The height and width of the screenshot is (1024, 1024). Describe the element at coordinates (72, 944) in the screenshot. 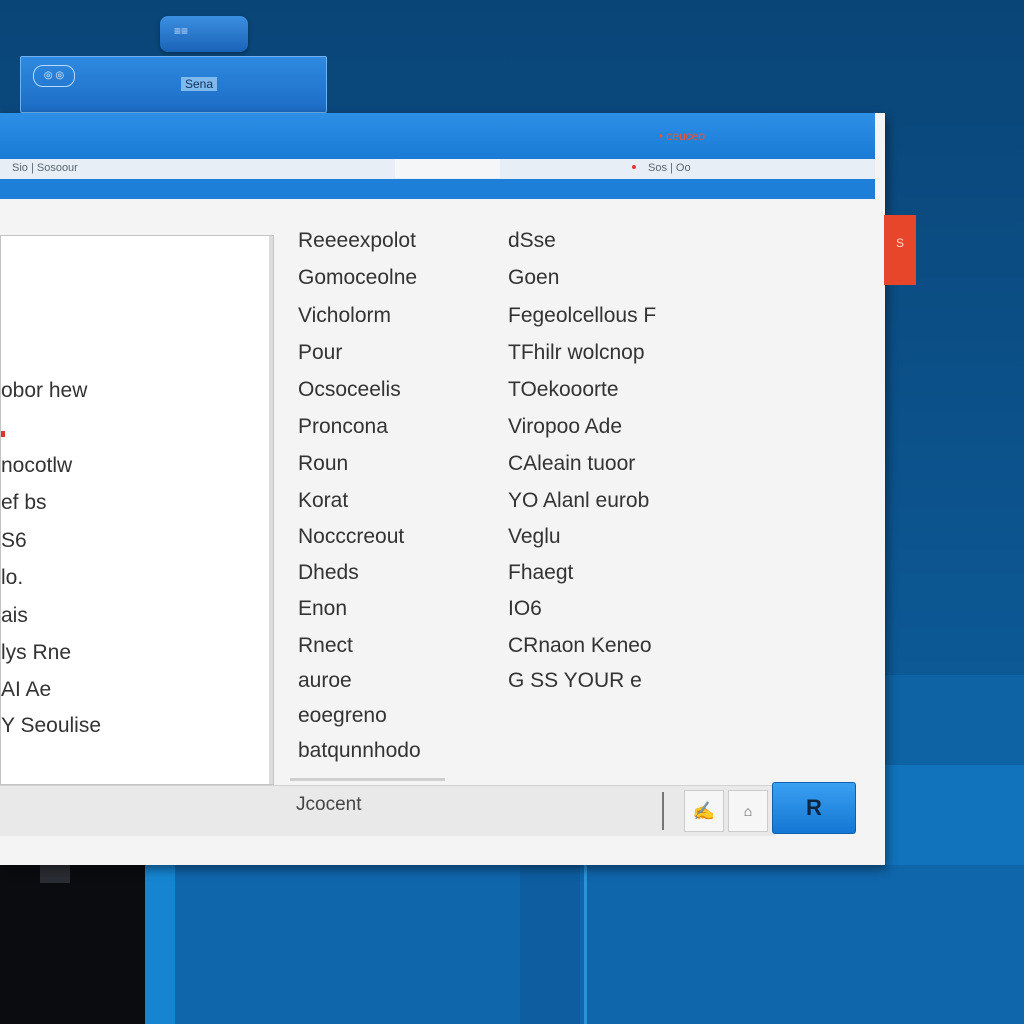

I see `dark-taskbar-segment` at that location.